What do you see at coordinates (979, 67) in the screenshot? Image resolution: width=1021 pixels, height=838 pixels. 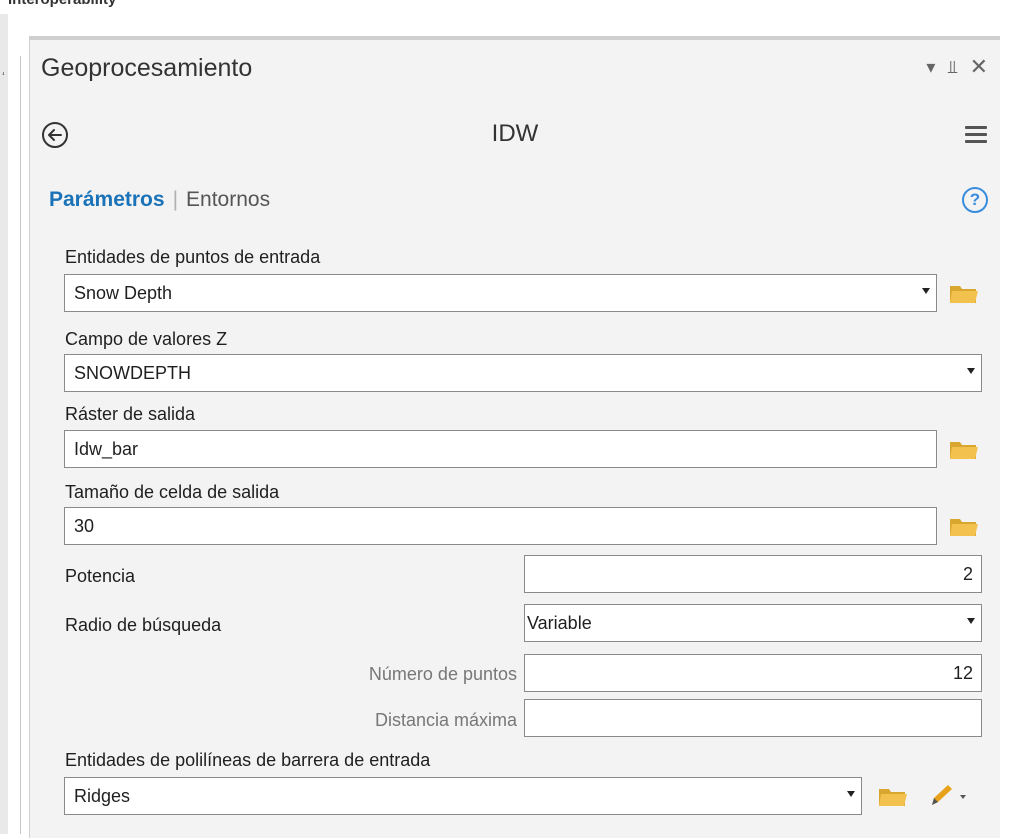 I see `close-icon: ✕` at bounding box center [979, 67].